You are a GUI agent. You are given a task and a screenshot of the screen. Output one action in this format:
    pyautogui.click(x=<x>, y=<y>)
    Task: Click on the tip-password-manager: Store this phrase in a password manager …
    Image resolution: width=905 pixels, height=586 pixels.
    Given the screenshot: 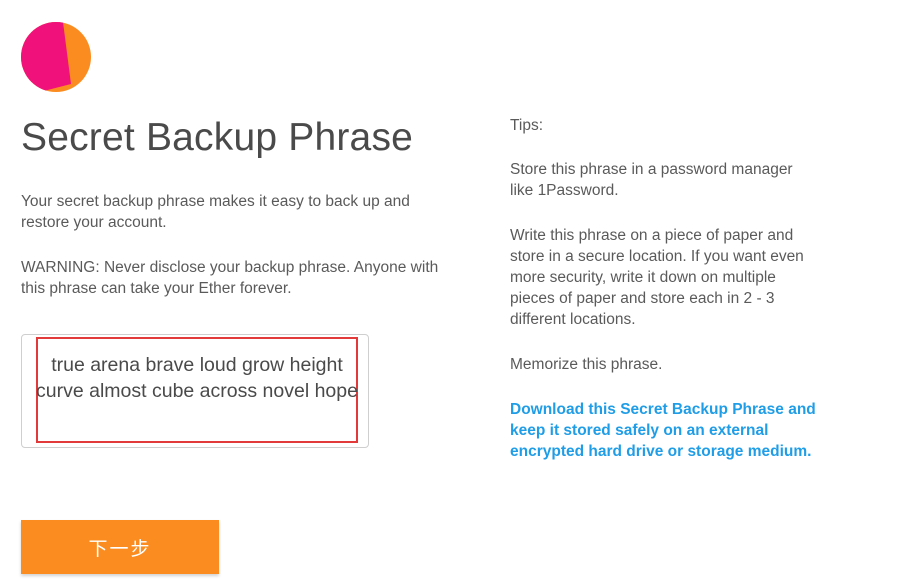 What is the action you would take?
    pyautogui.click(x=651, y=180)
    